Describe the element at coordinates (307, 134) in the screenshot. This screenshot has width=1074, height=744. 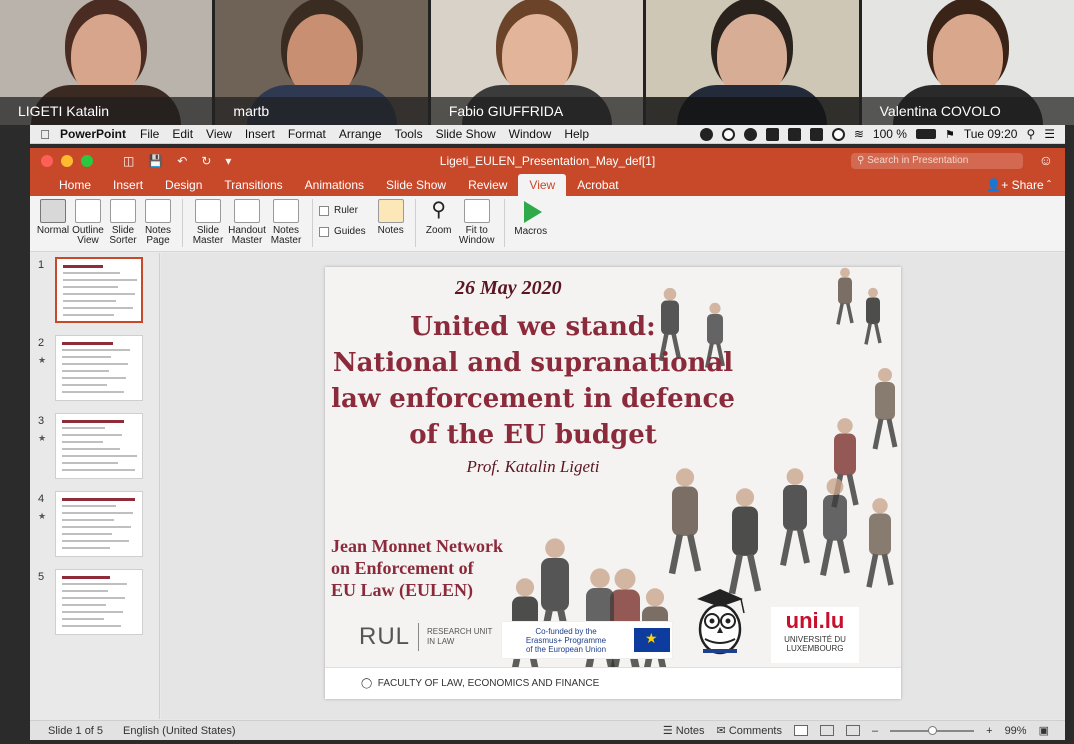
I see `menu-format: Format` at that location.